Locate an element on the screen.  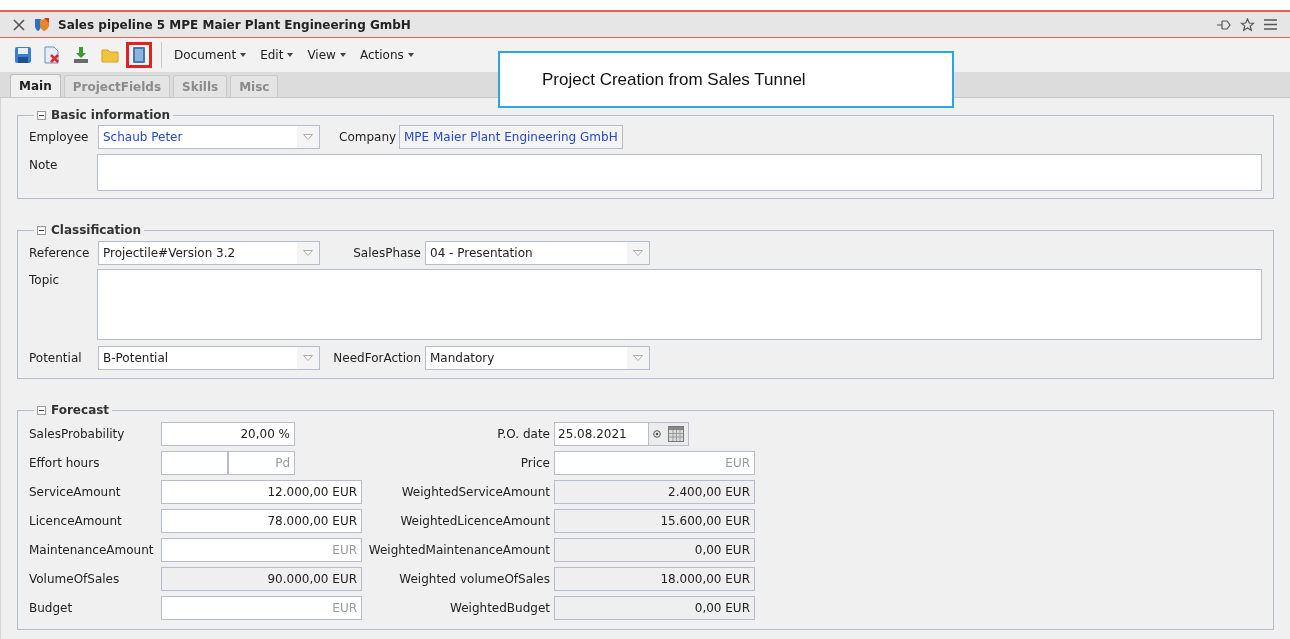
field-label: Price is located at coordinates (535, 463).